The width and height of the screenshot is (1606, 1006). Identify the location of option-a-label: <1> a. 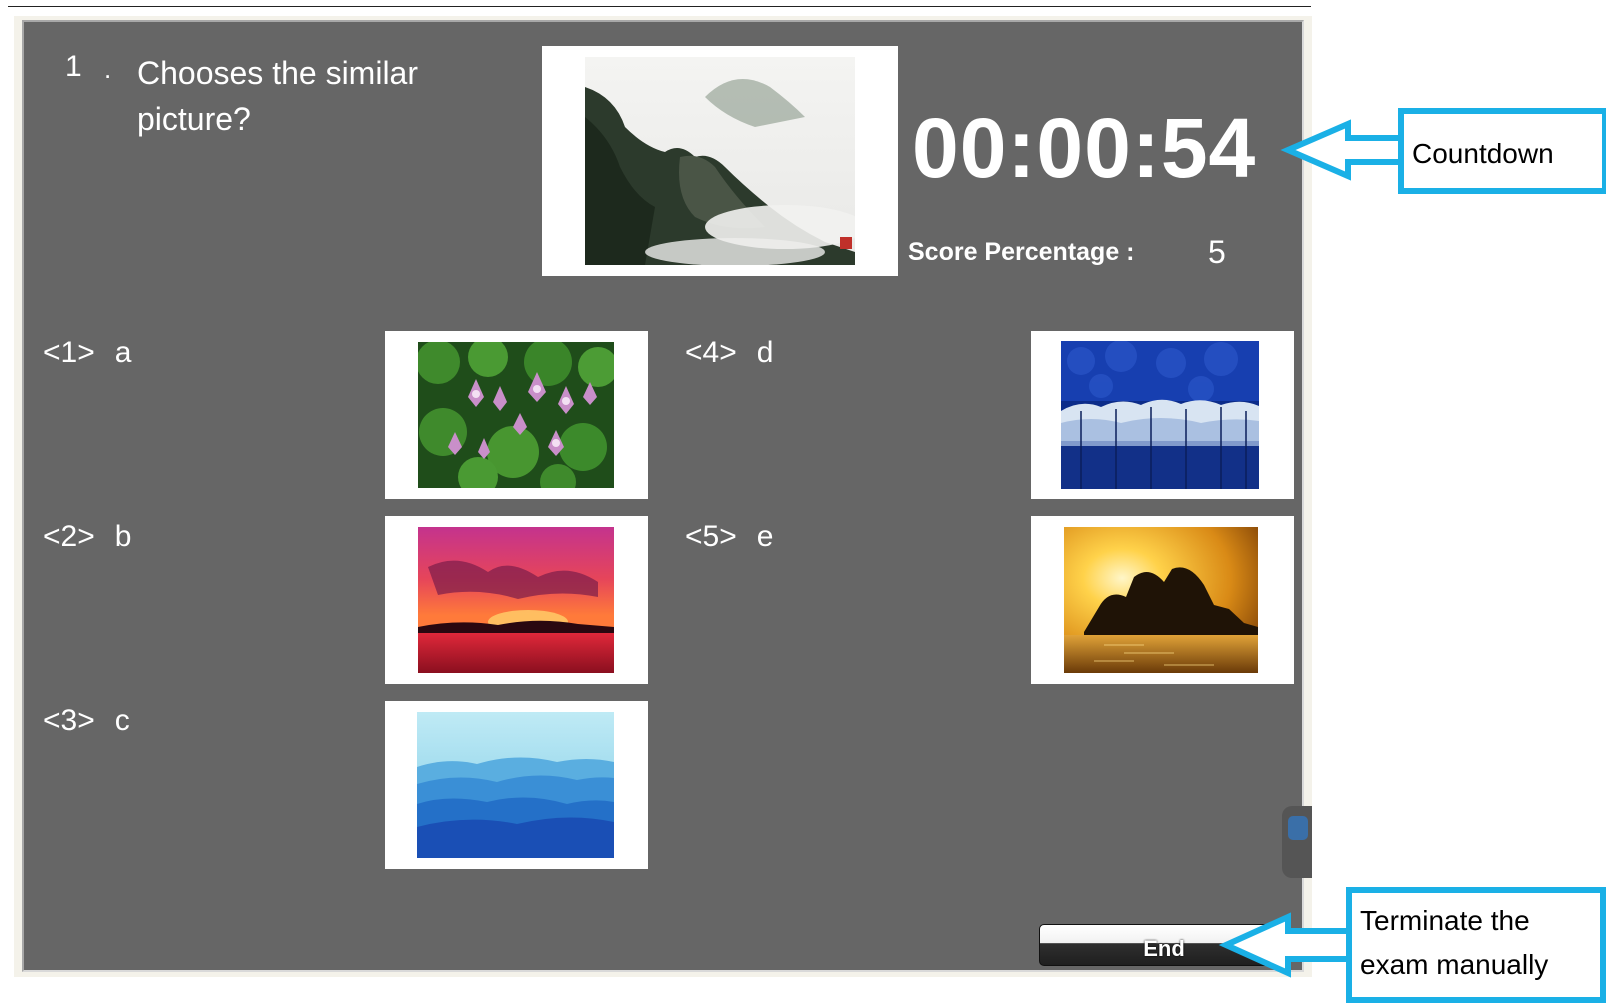
(87, 353).